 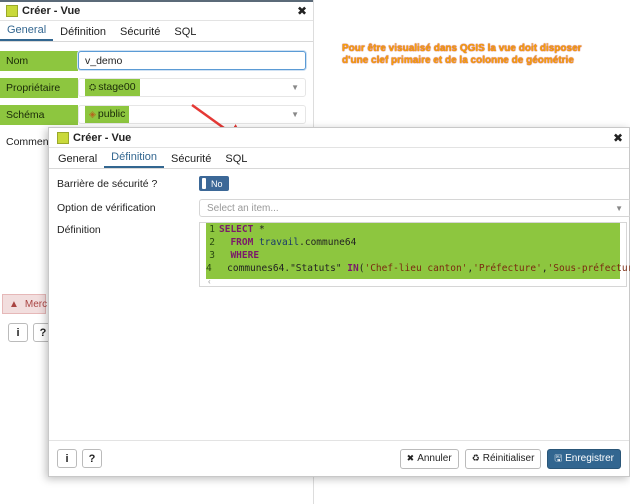 What do you see at coordinates (475, 458) in the screenshot?
I see `reset-icon: ♻` at bounding box center [475, 458].